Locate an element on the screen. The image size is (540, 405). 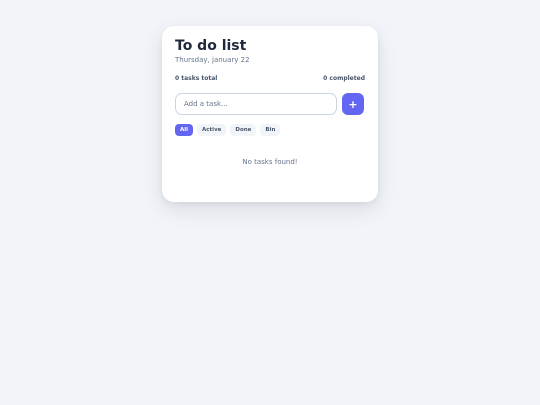
plus-icon: + is located at coordinates (353, 104).